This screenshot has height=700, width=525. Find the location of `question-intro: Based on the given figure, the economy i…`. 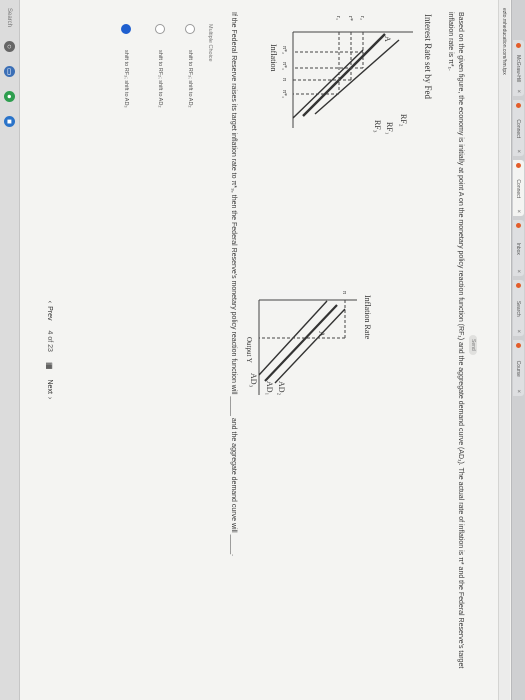

question-intro: Based on the given figure, the economy i… is located at coordinates (455, 340).